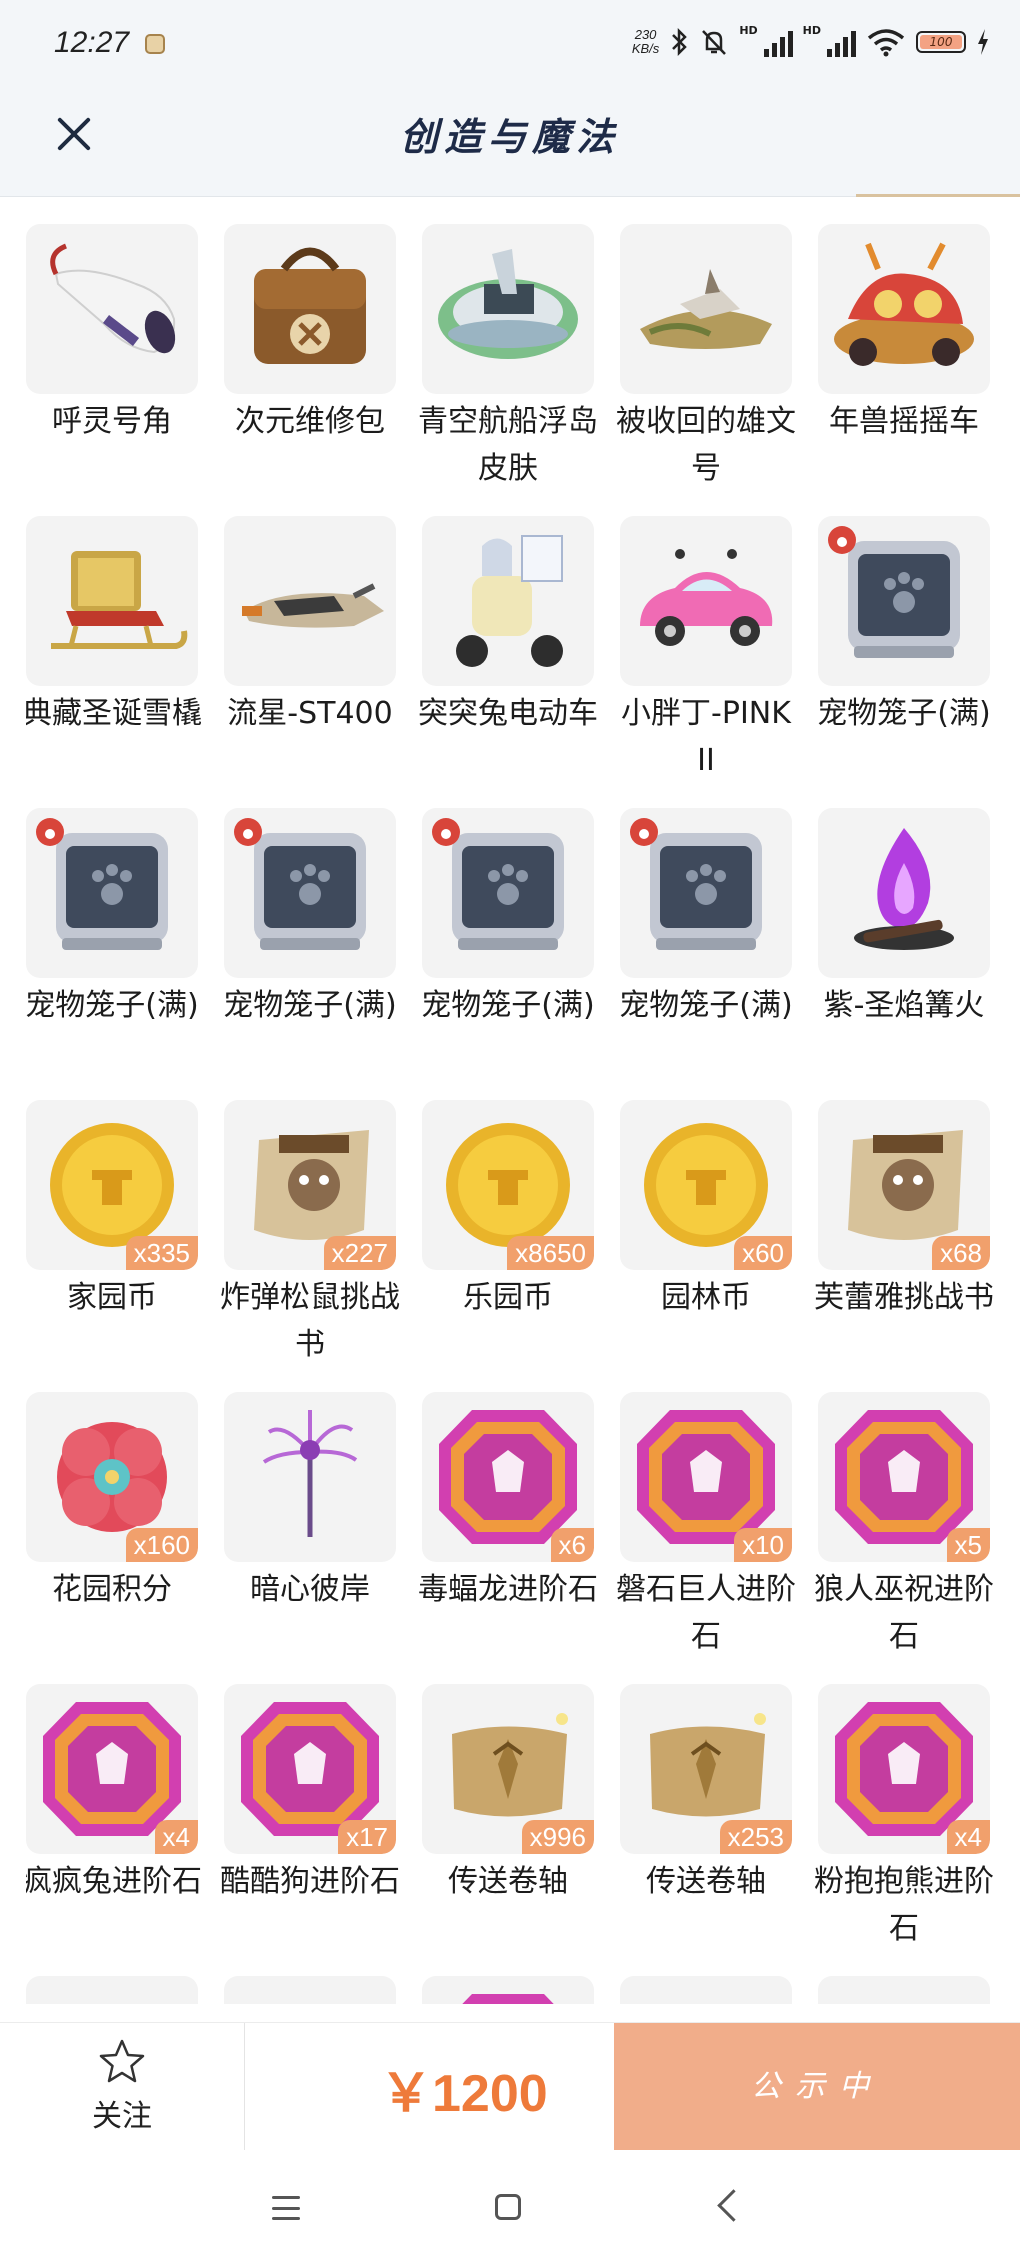 This screenshot has width=1020, height=2267. I want to click on item-card: x5 狼人巫祝进阶石, so click(904, 1526).